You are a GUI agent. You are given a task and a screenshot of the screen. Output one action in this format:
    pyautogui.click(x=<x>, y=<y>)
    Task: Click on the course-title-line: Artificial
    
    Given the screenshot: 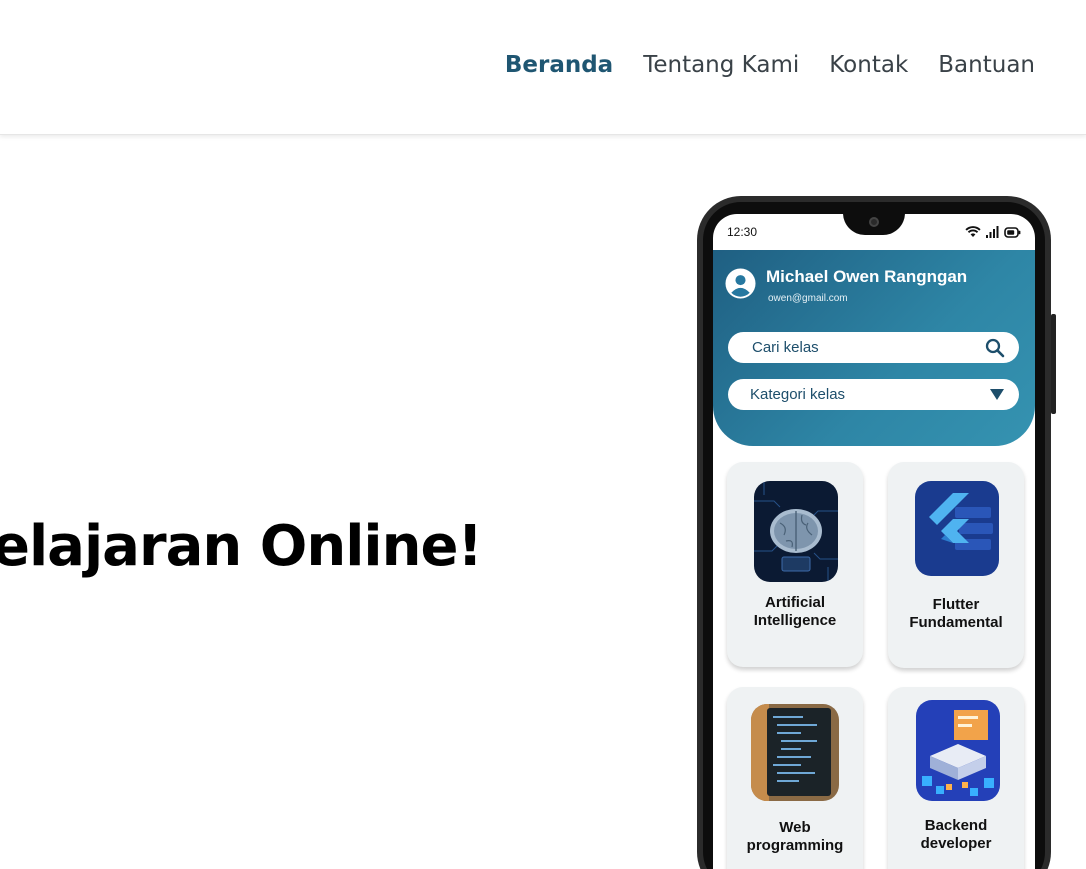 What is the action you would take?
    pyautogui.click(x=794, y=602)
    